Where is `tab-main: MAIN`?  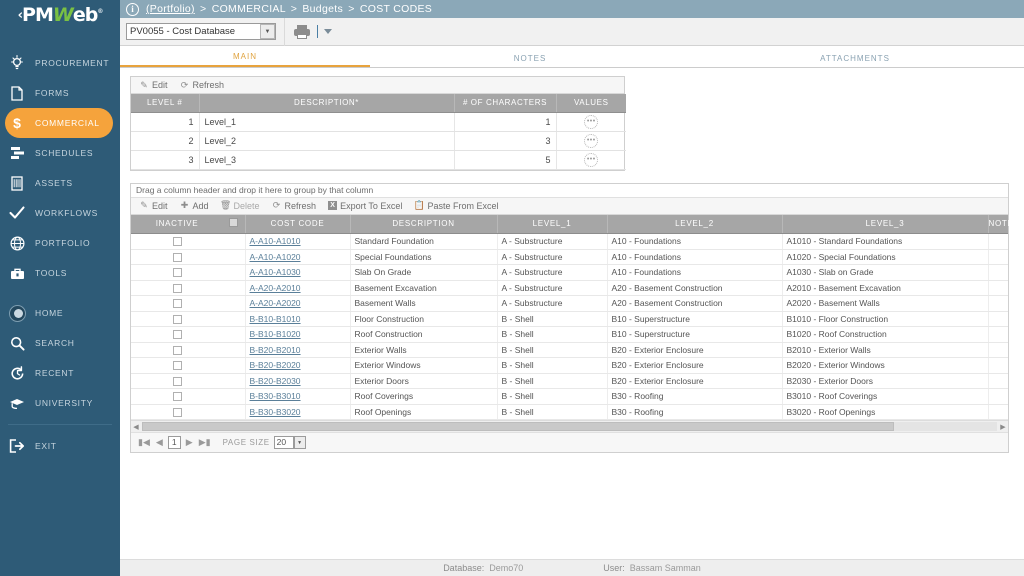
tab-main: MAIN is located at coordinates (245, 59).